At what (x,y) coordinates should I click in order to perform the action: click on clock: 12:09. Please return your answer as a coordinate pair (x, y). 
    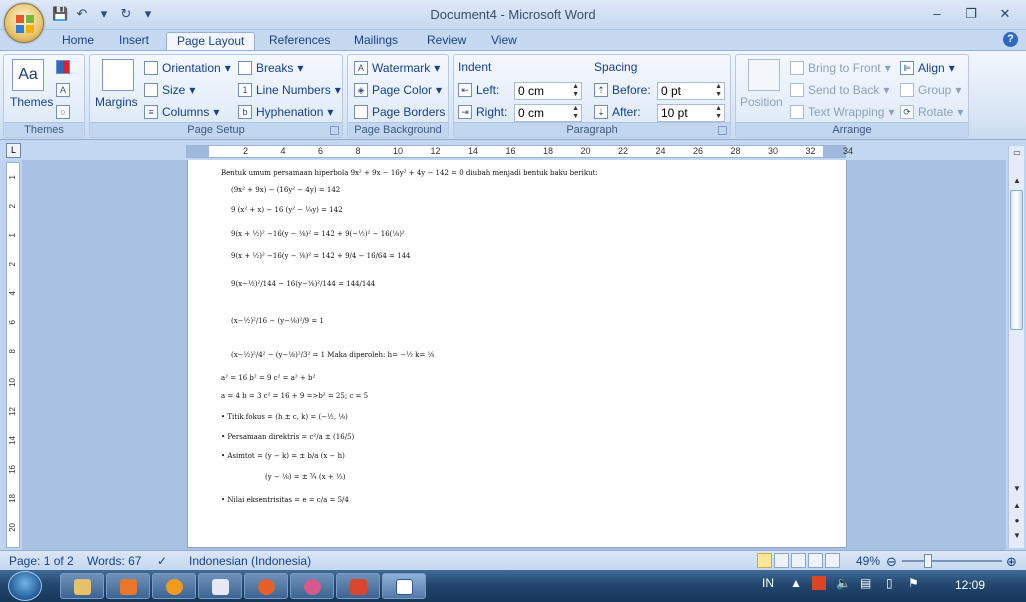
    Looking at the image, I should click on (970, 585).